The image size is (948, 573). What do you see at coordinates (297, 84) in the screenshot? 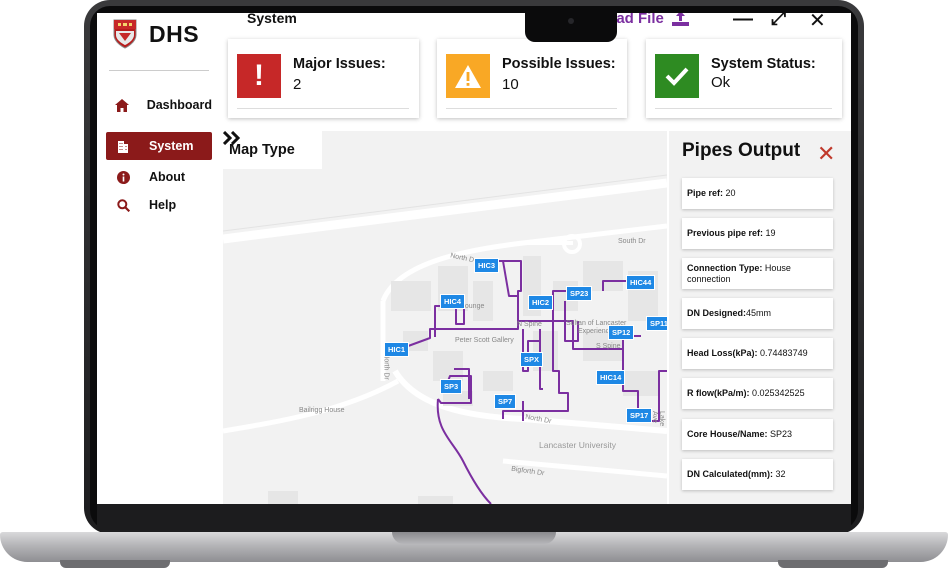
I see `major-issues-value: 2` at bounding box center [297, 84].